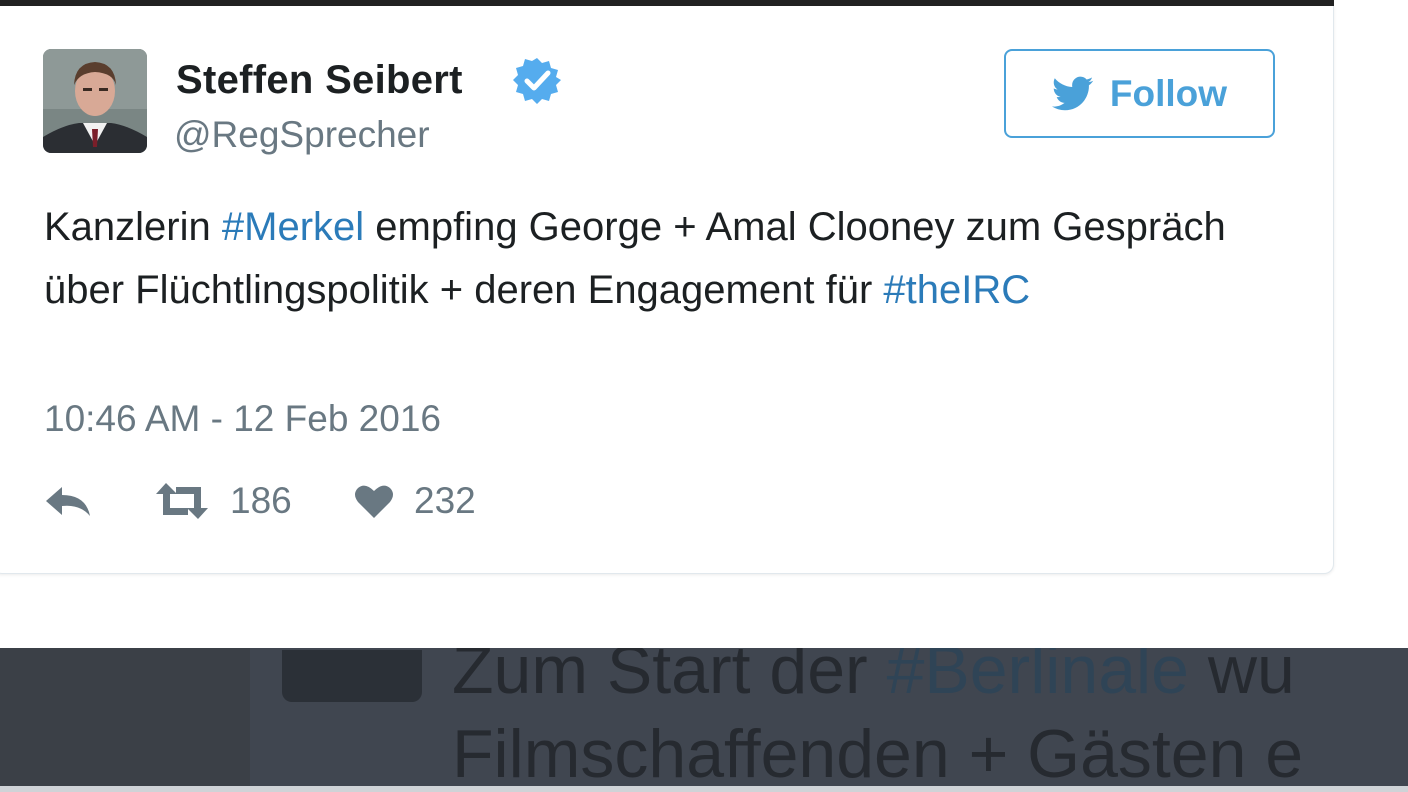 The width and height of the screenshot is (1408, 792). Describe the element at coordinates (302, 135) in the screenshot. I see `author-handle: @RegSprecher` at that location.